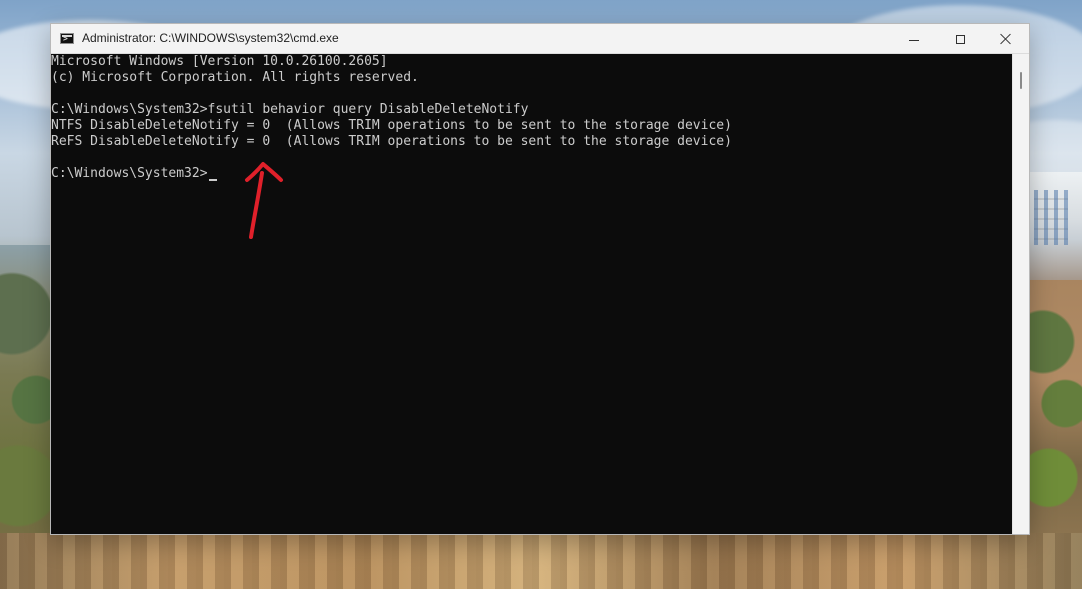  I want to click on cliff-texture, so click(541, 561).